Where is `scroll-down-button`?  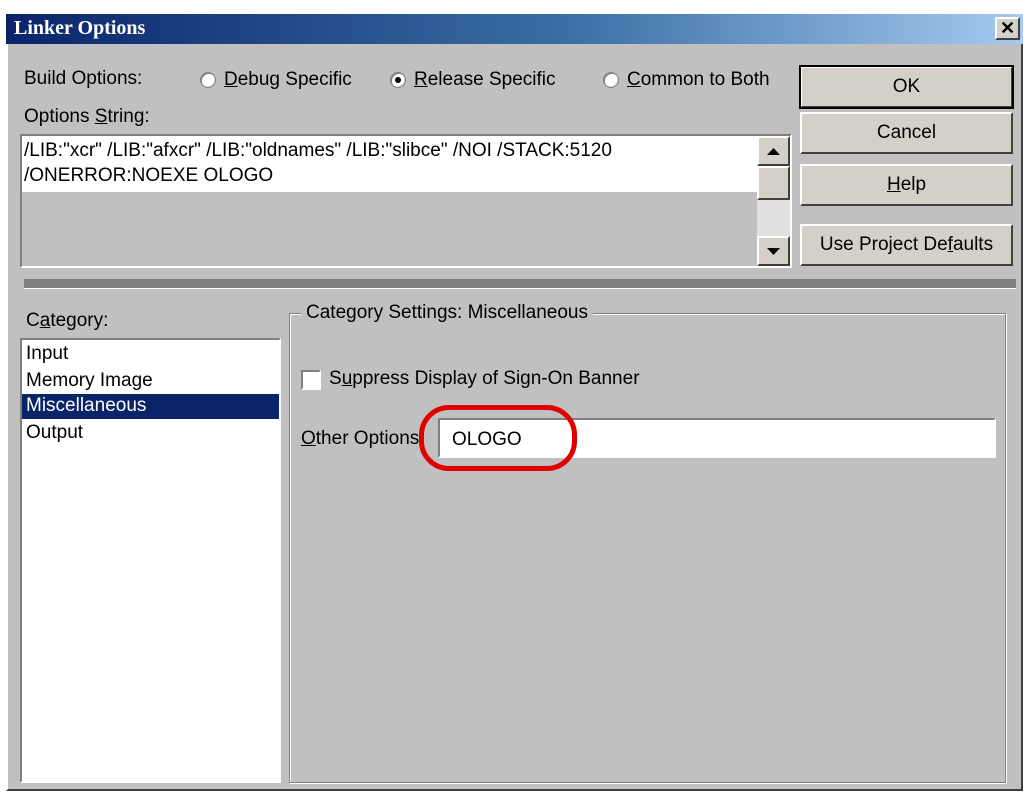 scroll-down-button is located at coordinates (773, 251).